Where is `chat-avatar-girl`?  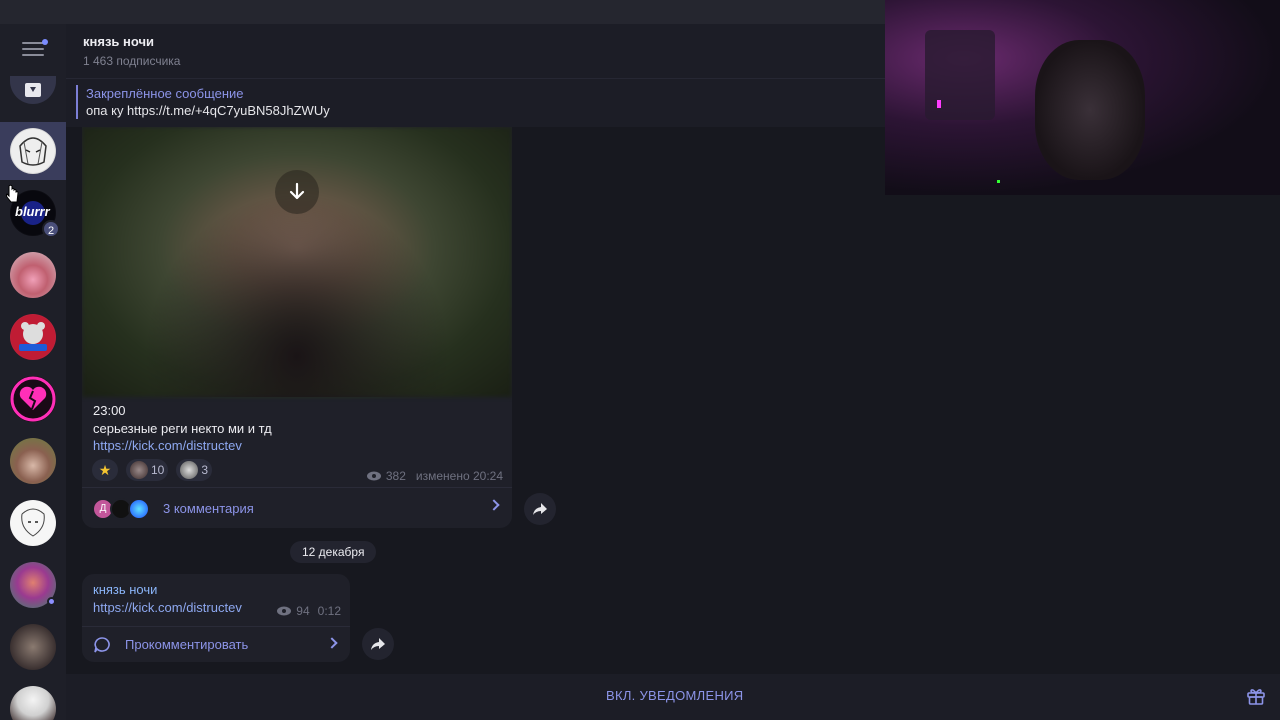
chat-avatar-girl is located at coordinates (33, 461).